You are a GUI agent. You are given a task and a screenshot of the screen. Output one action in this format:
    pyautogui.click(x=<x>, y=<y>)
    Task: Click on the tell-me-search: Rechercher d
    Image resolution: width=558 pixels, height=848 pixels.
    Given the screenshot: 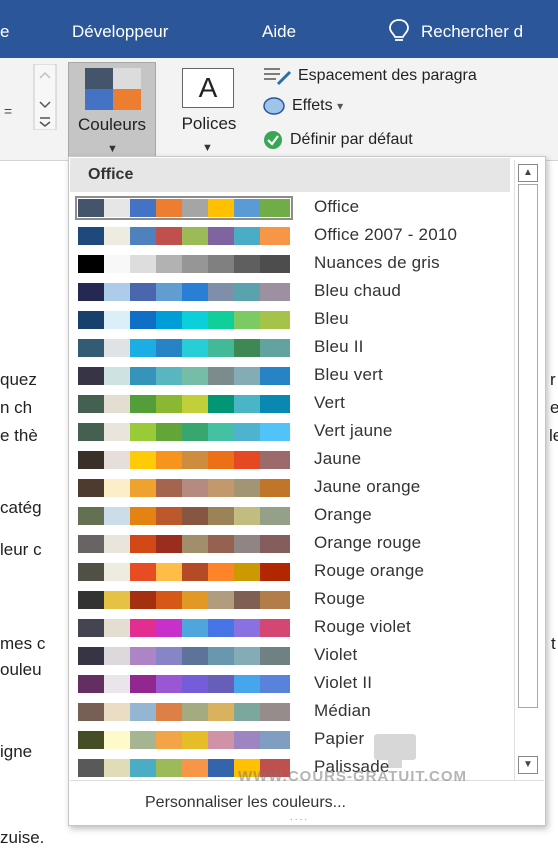 What is the action you would take?
    pyautogui.click(x=472, y=32)
    